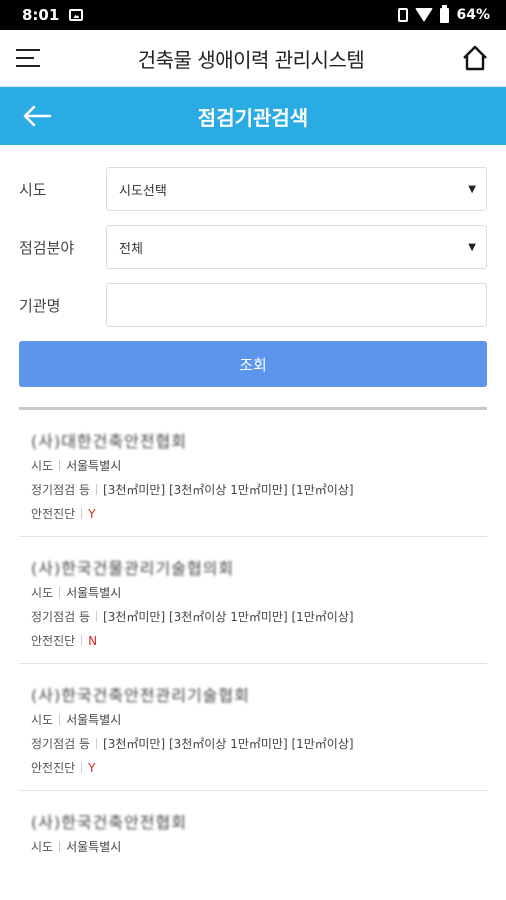  I want to click on org-name: (사)한국건축안전협회, so click(109, 822).